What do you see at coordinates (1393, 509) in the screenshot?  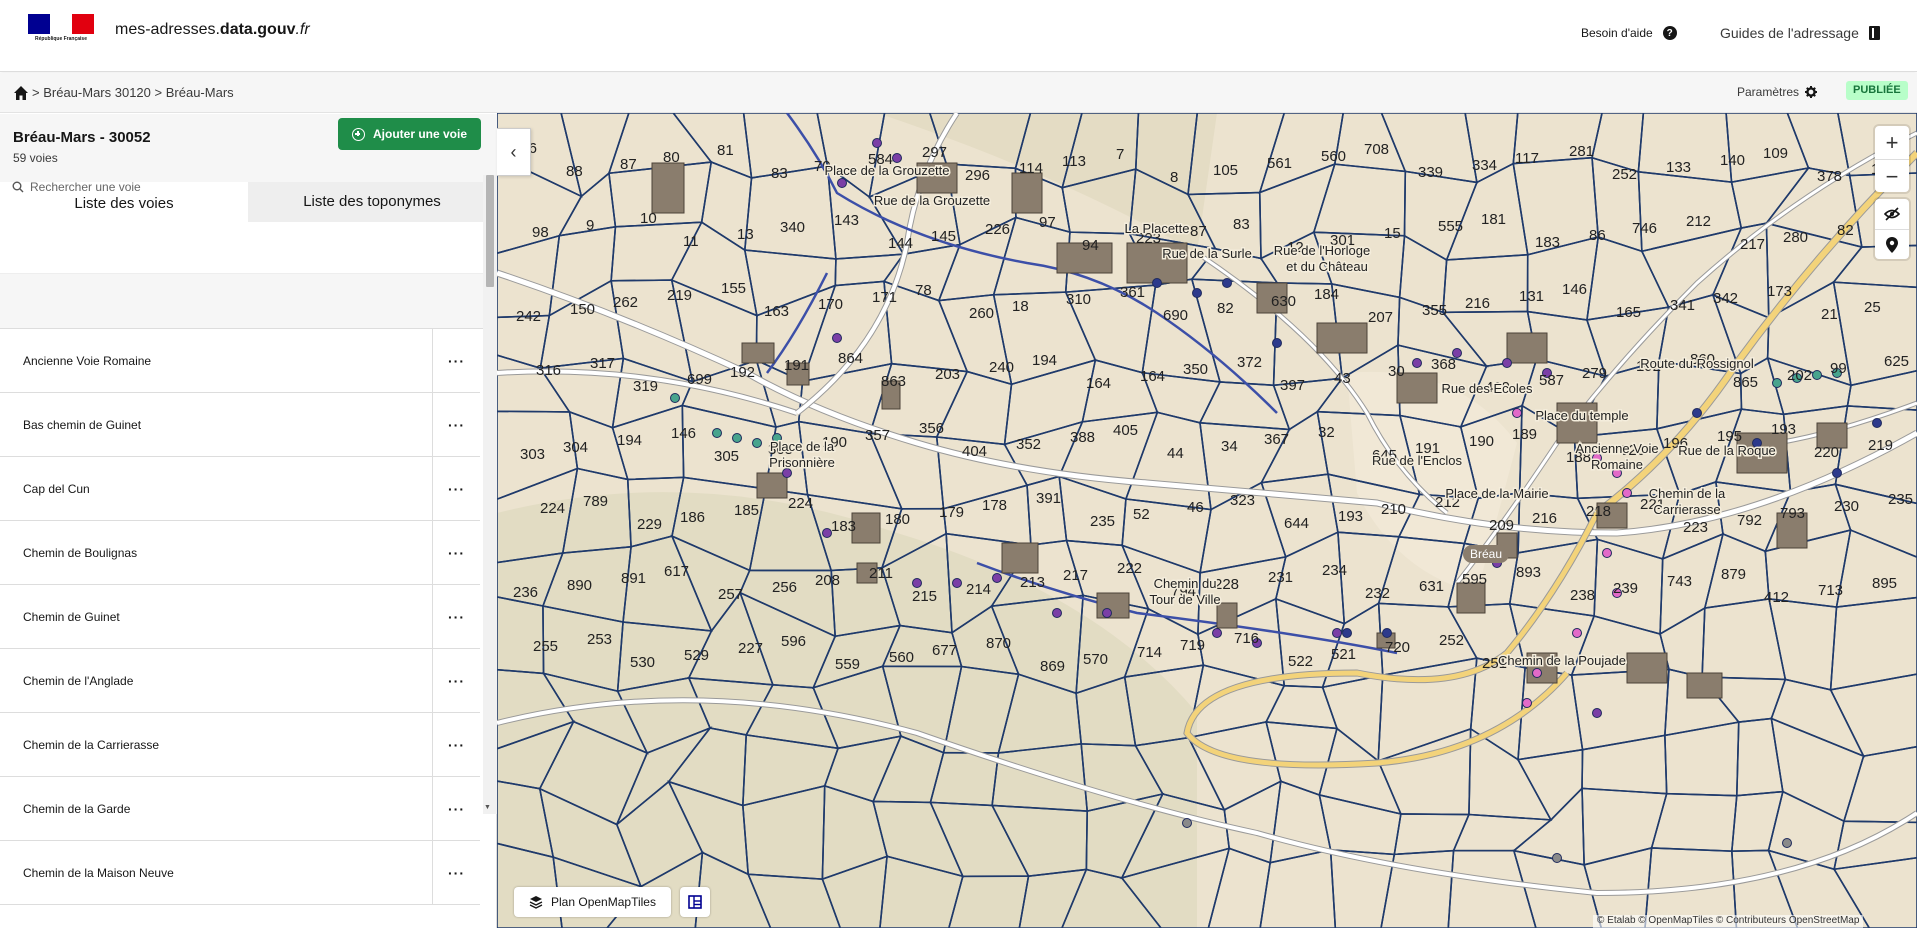 I see `parcel-number-label: 210` at bounding box center [1393, 509].